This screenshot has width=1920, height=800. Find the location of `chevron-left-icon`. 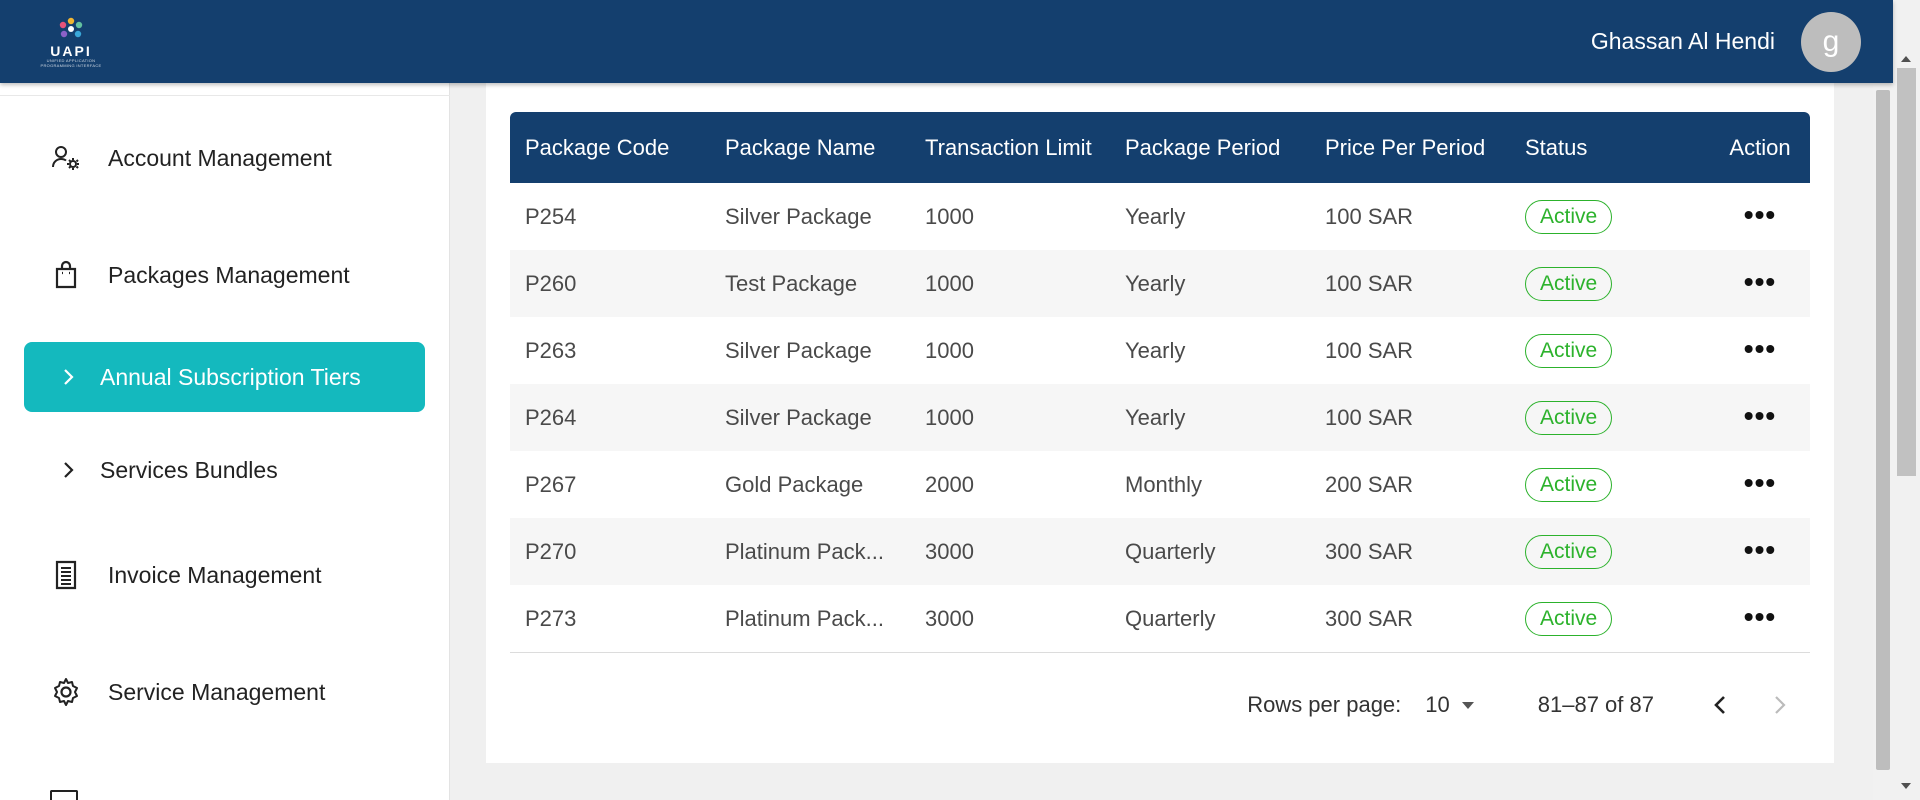

chevron-left-icon is located at coordinates (1719, 705).